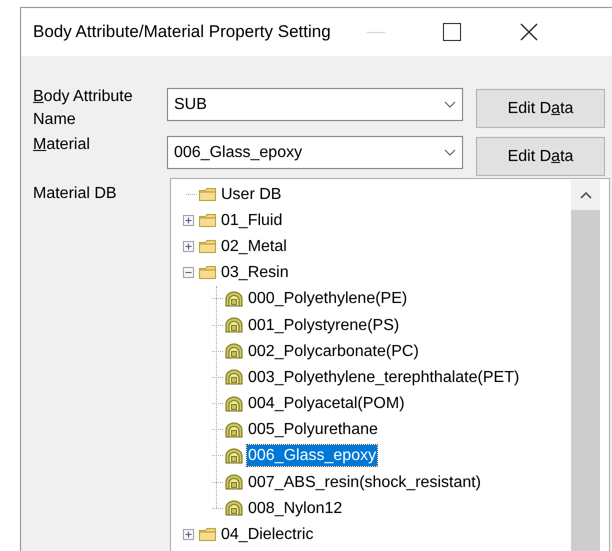  Describe the element at coordinates (313, 429) in the screenshot. I see `tree-item: 005_Polyurethane` at that location.